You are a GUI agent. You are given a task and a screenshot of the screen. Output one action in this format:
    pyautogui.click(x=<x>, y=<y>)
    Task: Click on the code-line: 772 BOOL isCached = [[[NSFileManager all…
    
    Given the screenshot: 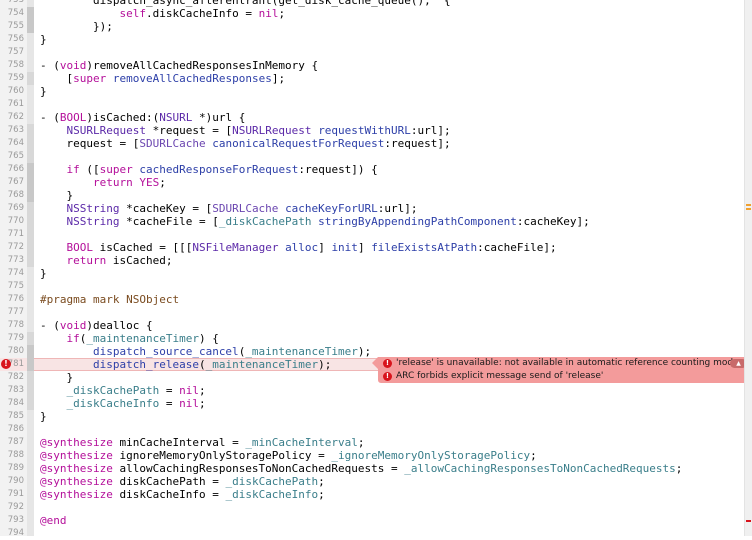 What is the action you would take?
    pyautogui.click(x=372, y=247)
    